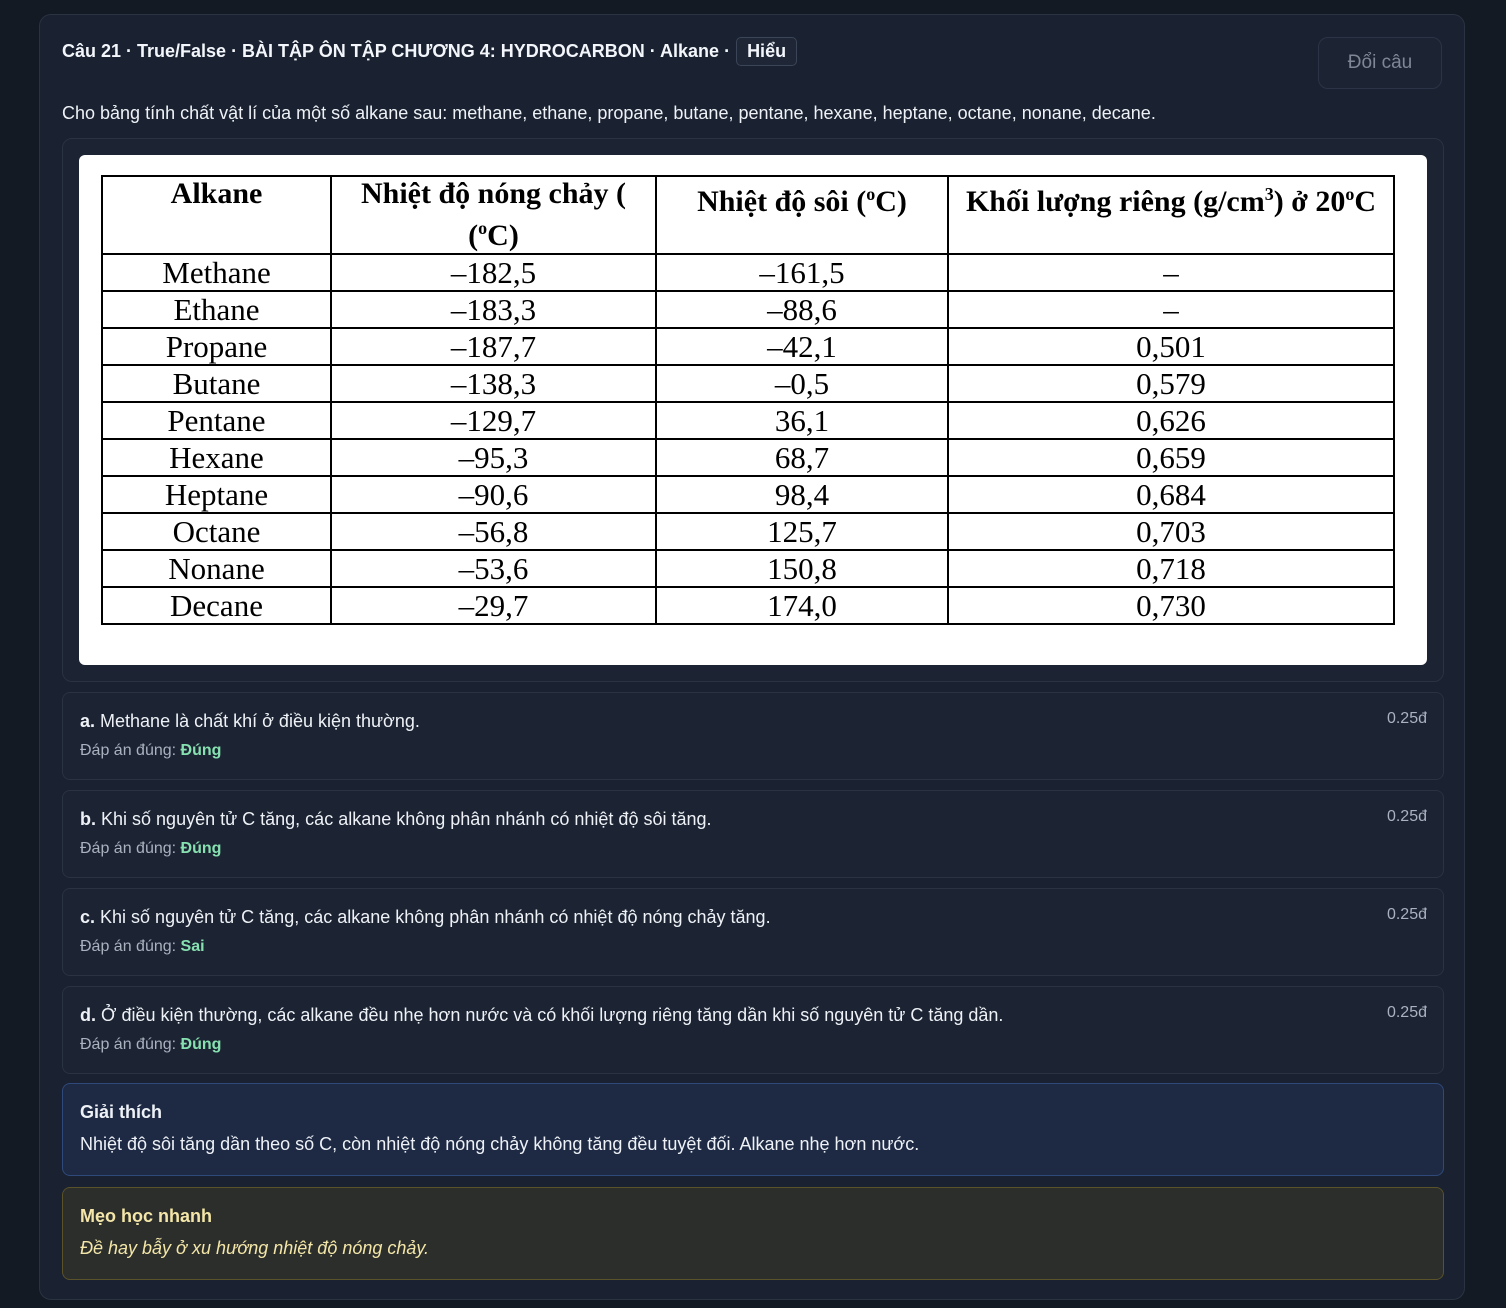  What do you see at coordinates (802, 420) in the screenshot?
I see `table-cell: 36,1` at bounding box center [802, 420].